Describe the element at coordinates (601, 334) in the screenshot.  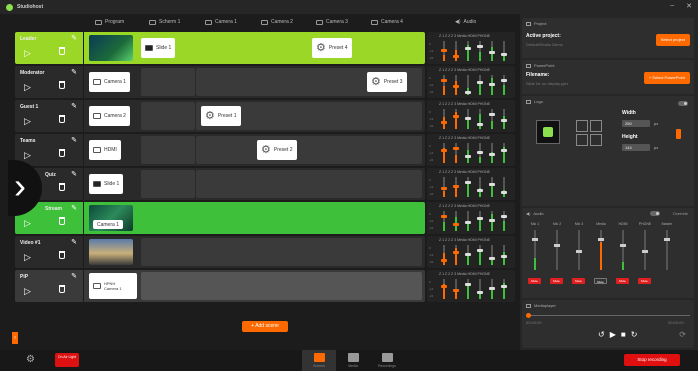
I see `rewind-icon: ↺` at that location.